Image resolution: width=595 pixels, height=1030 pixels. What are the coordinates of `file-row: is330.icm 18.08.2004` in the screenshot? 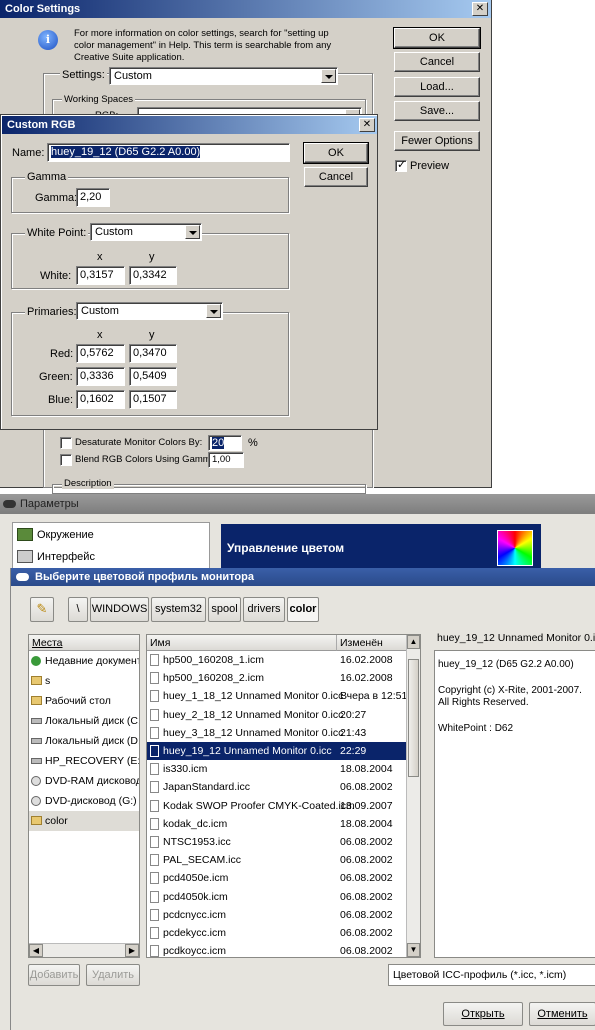 It's located at (276, 769).